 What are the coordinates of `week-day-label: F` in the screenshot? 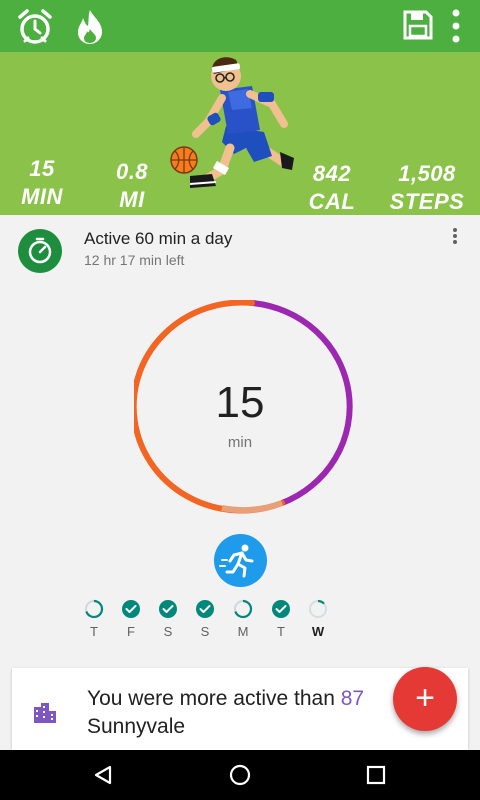 It's located at (131, 631).